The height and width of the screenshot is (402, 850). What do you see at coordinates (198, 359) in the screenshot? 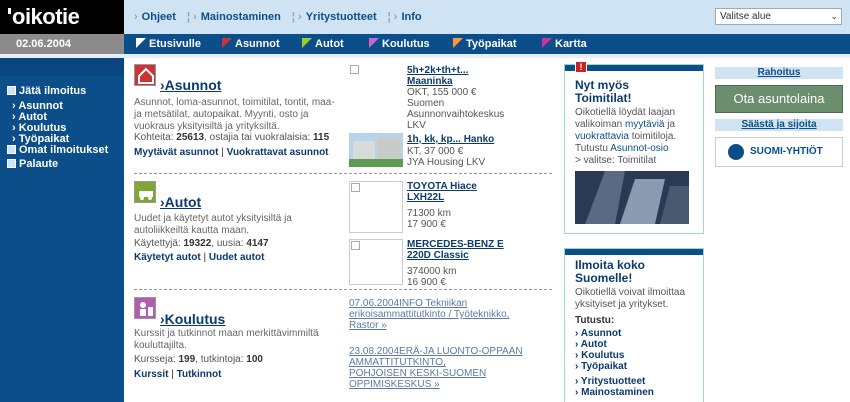
I see `koulutus-stats: Kursseja: 199, tutkintoja: 100` at bounding box center [198, 359].